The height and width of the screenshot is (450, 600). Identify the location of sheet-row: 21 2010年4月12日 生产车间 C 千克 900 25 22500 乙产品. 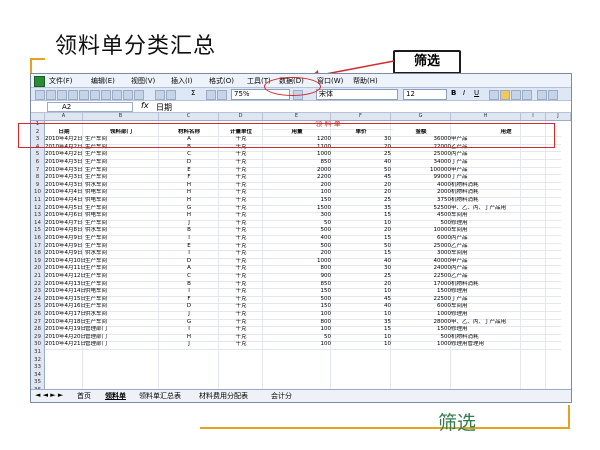
(301, 277).